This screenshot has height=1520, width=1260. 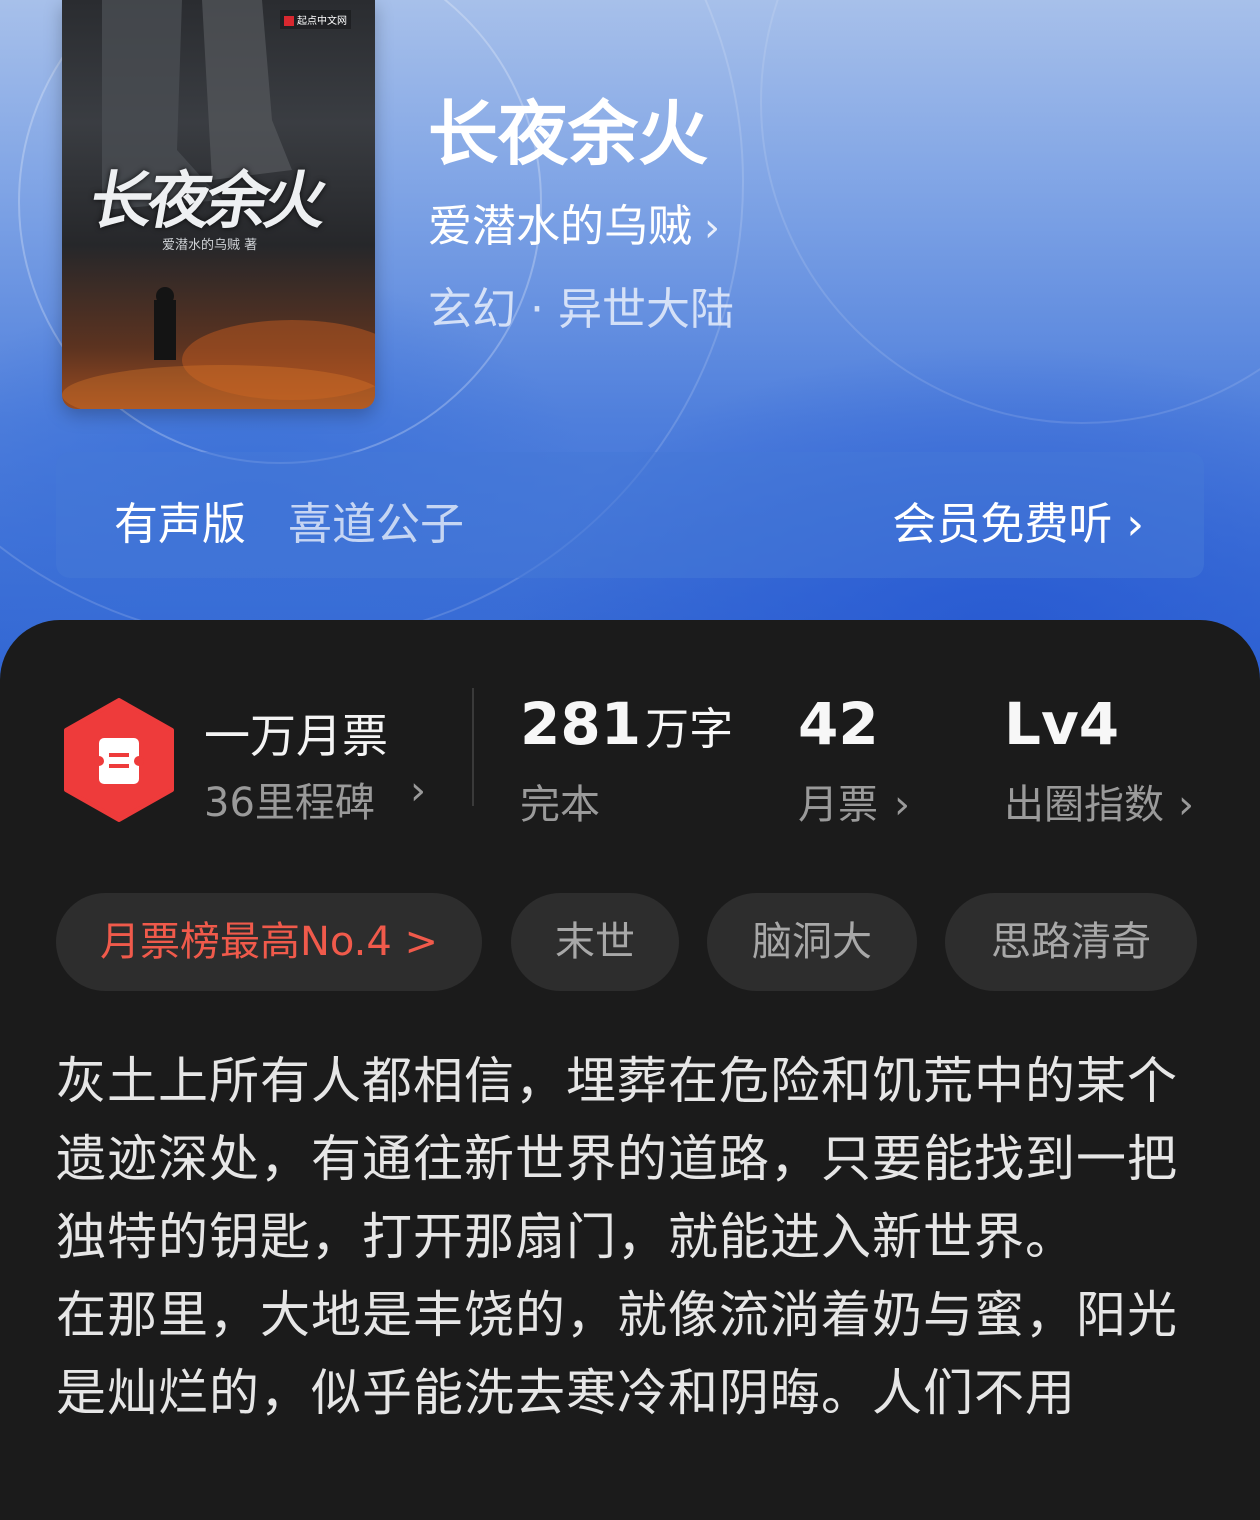 What do you see at coordinates (376, 524) in the screenshot?
I see `audio-narrator: 喜道公子` at bounding box center [376, 524].